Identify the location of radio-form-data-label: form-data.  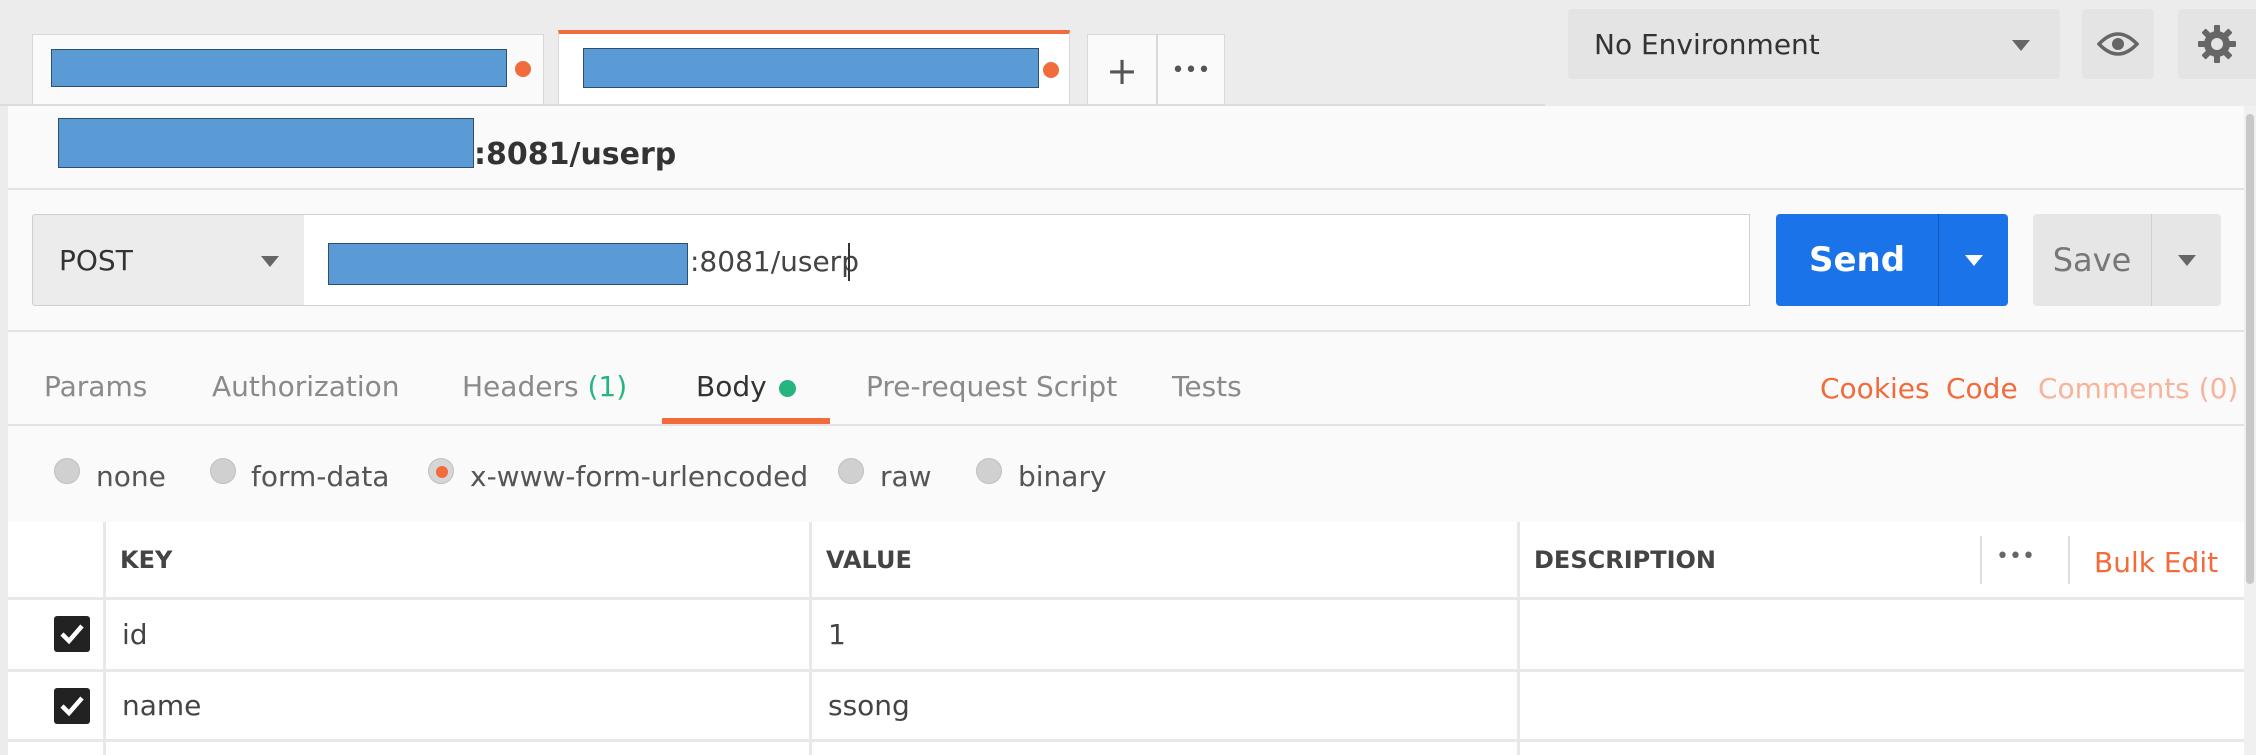
(320, 476).